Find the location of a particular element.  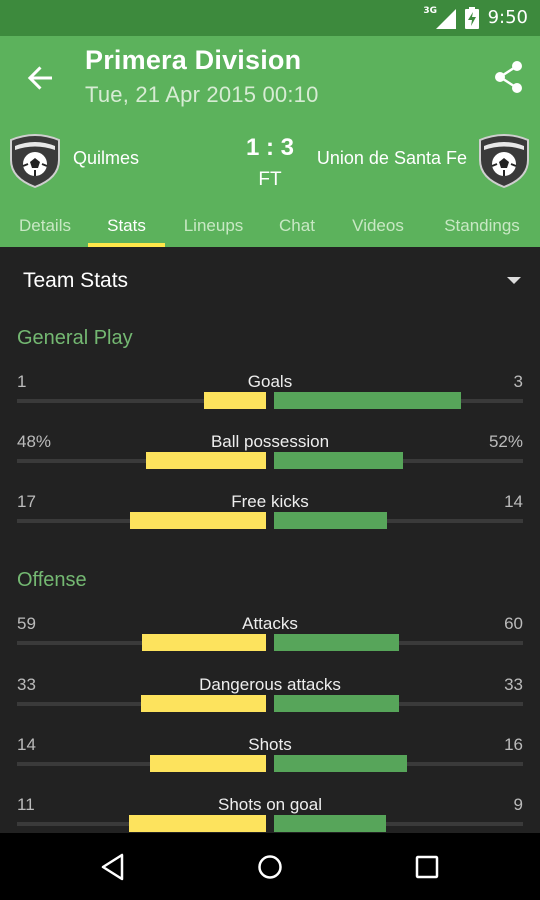

away-team-crest-icon is located at coordinates (504, 161).